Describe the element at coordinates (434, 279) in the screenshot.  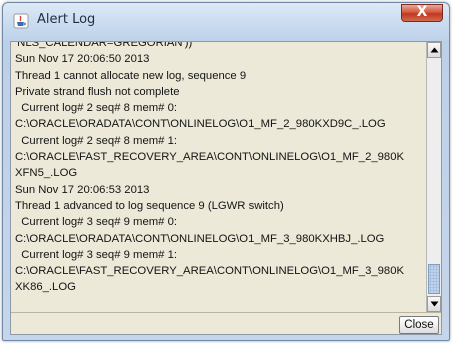
I see `scroll-thumb` at that location.